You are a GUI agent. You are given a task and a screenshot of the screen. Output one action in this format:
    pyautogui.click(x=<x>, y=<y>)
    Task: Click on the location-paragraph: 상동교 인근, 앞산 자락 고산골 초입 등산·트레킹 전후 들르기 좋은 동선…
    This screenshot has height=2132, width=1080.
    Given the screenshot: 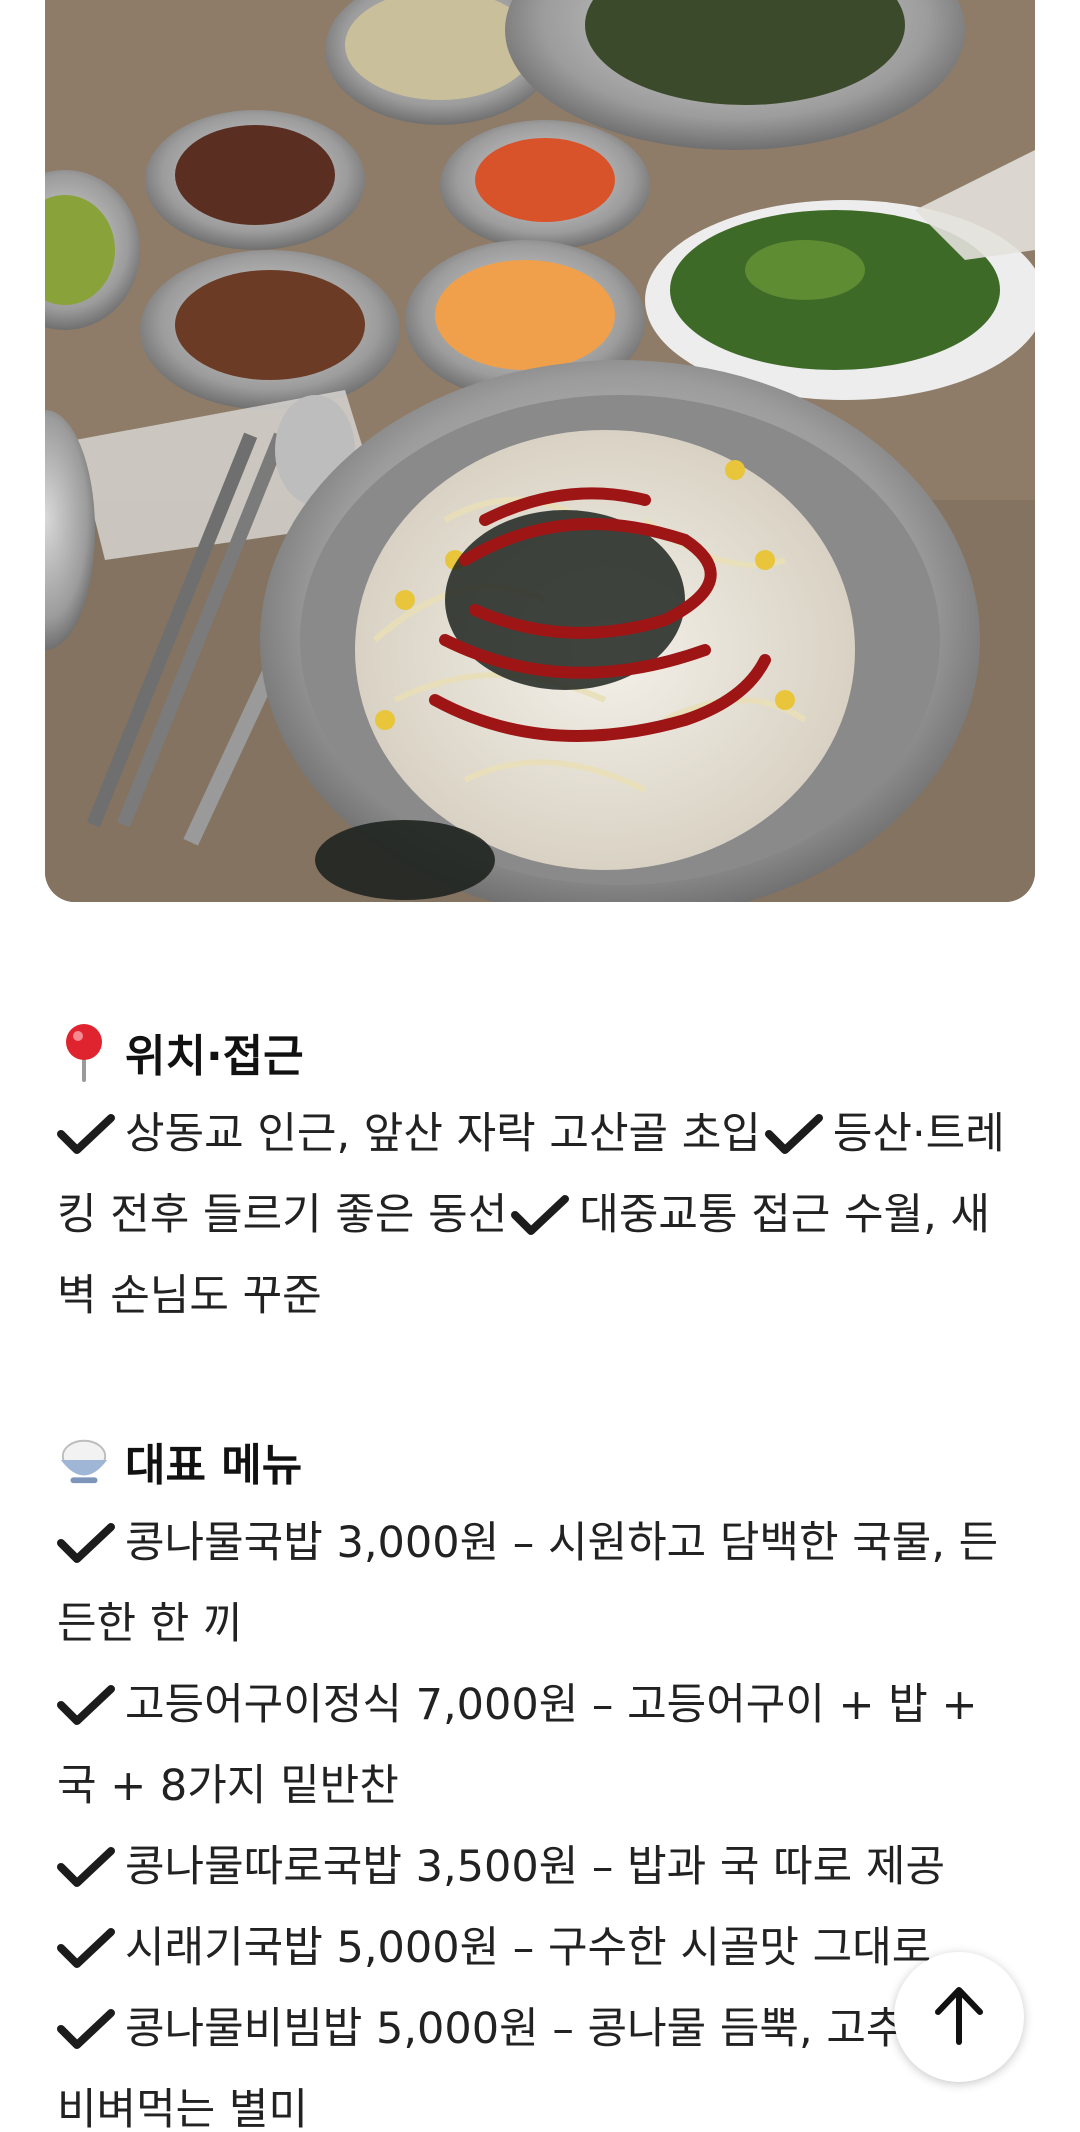 What is the action you would take?
    pyautogui.click(x=542, y=1215)
    